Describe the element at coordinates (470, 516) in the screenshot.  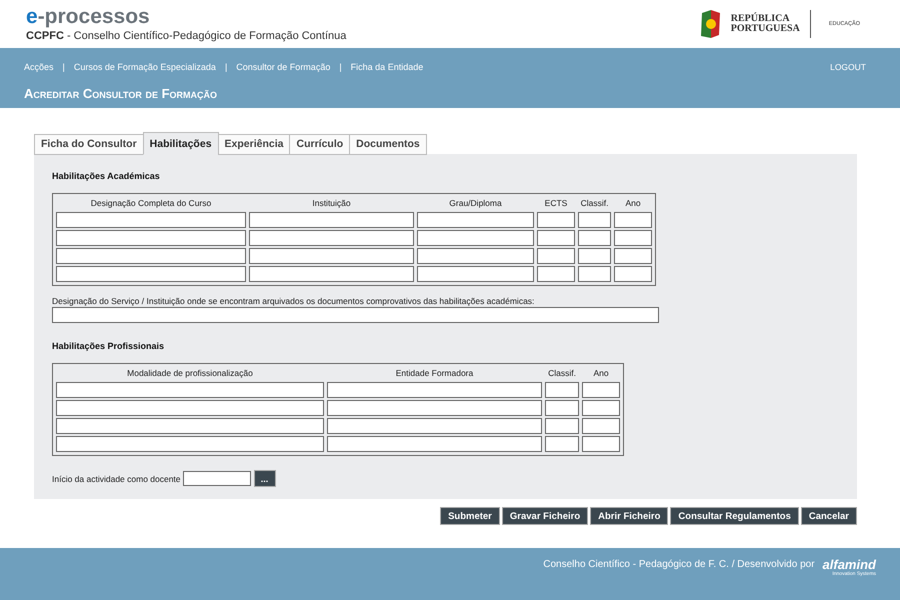
I see `action-button: Submeter` at that location.